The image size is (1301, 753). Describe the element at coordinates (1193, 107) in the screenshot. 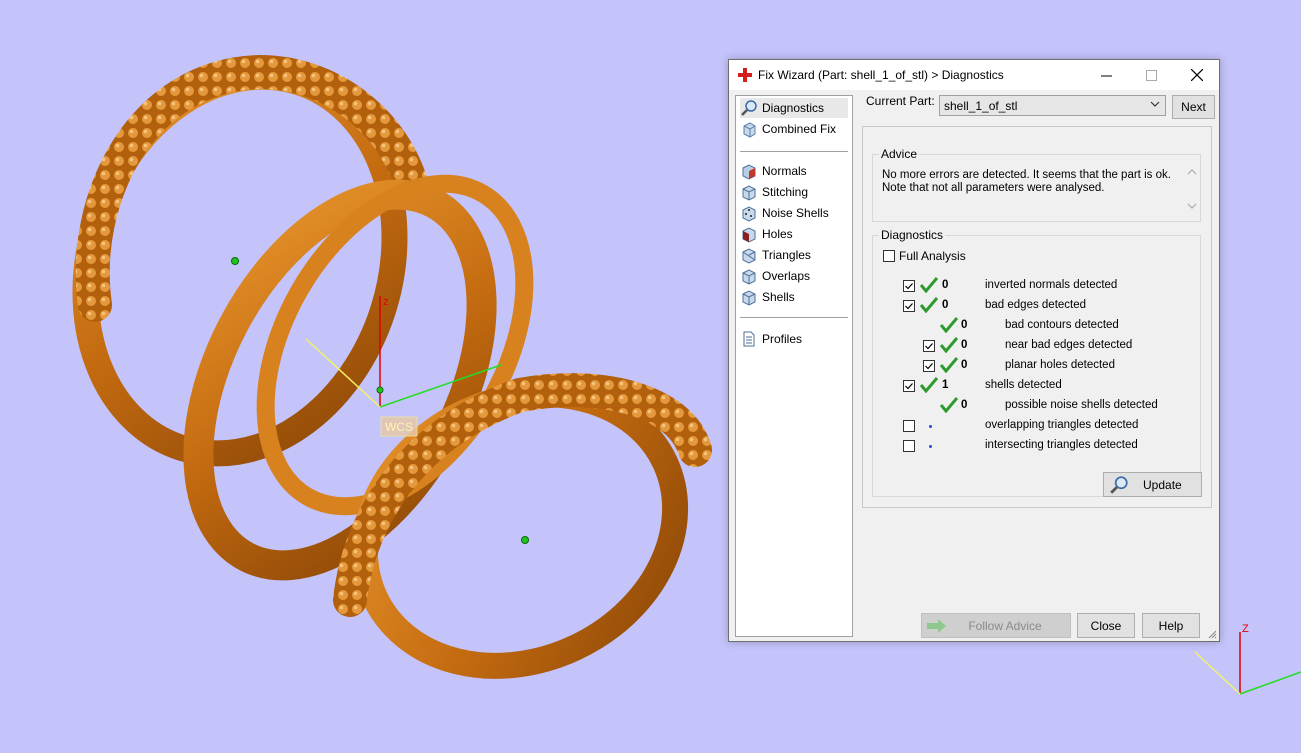

I see `next-button: Next` at that location.